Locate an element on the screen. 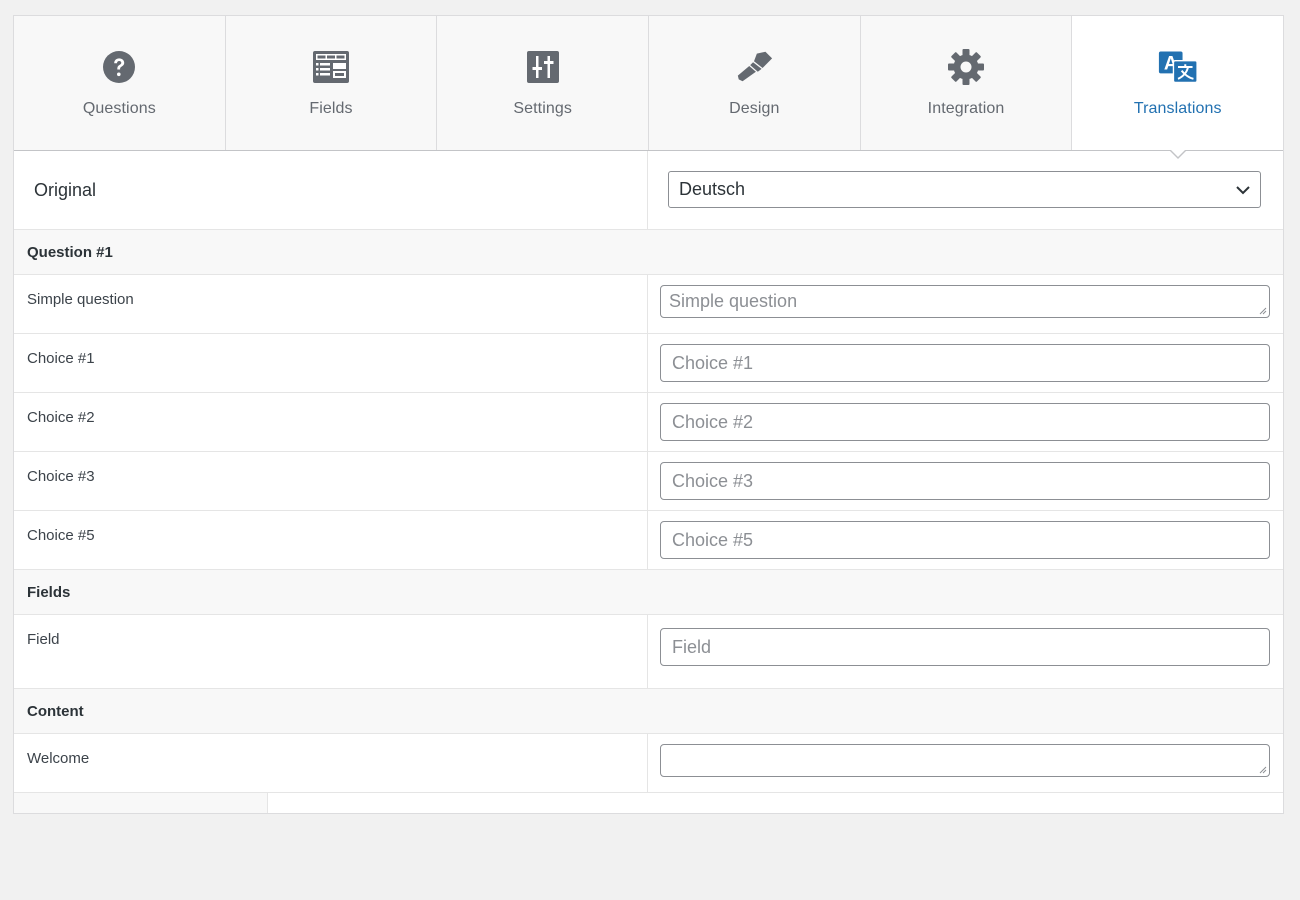  original-label: Original is located at coordinates (331, 190).